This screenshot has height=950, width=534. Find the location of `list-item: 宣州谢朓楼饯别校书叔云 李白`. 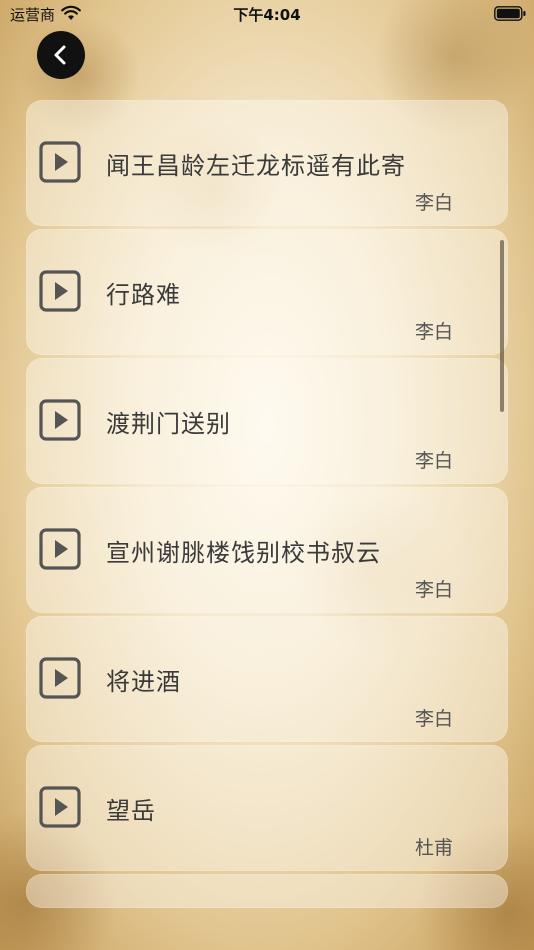

list-item: 宣州谢朓楼饯别校书叔云 李白 is located at coordinates (267, 550).